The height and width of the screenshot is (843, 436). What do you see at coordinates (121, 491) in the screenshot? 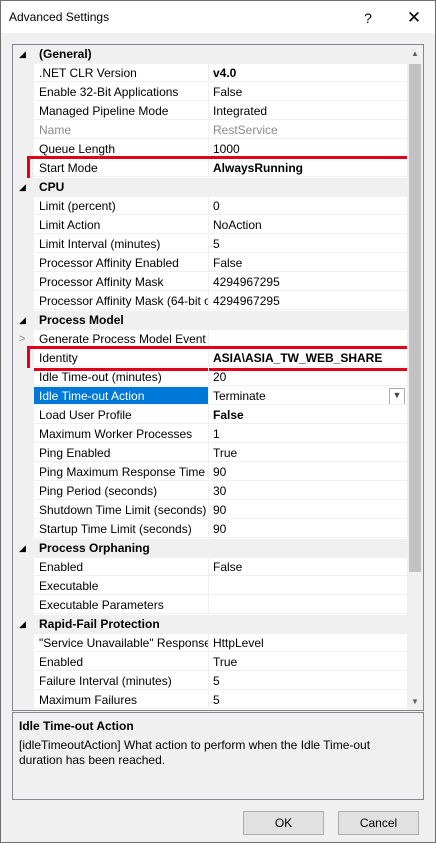
I see `property-name: Ping Period (seconds)` at bounding box center [121, 491].